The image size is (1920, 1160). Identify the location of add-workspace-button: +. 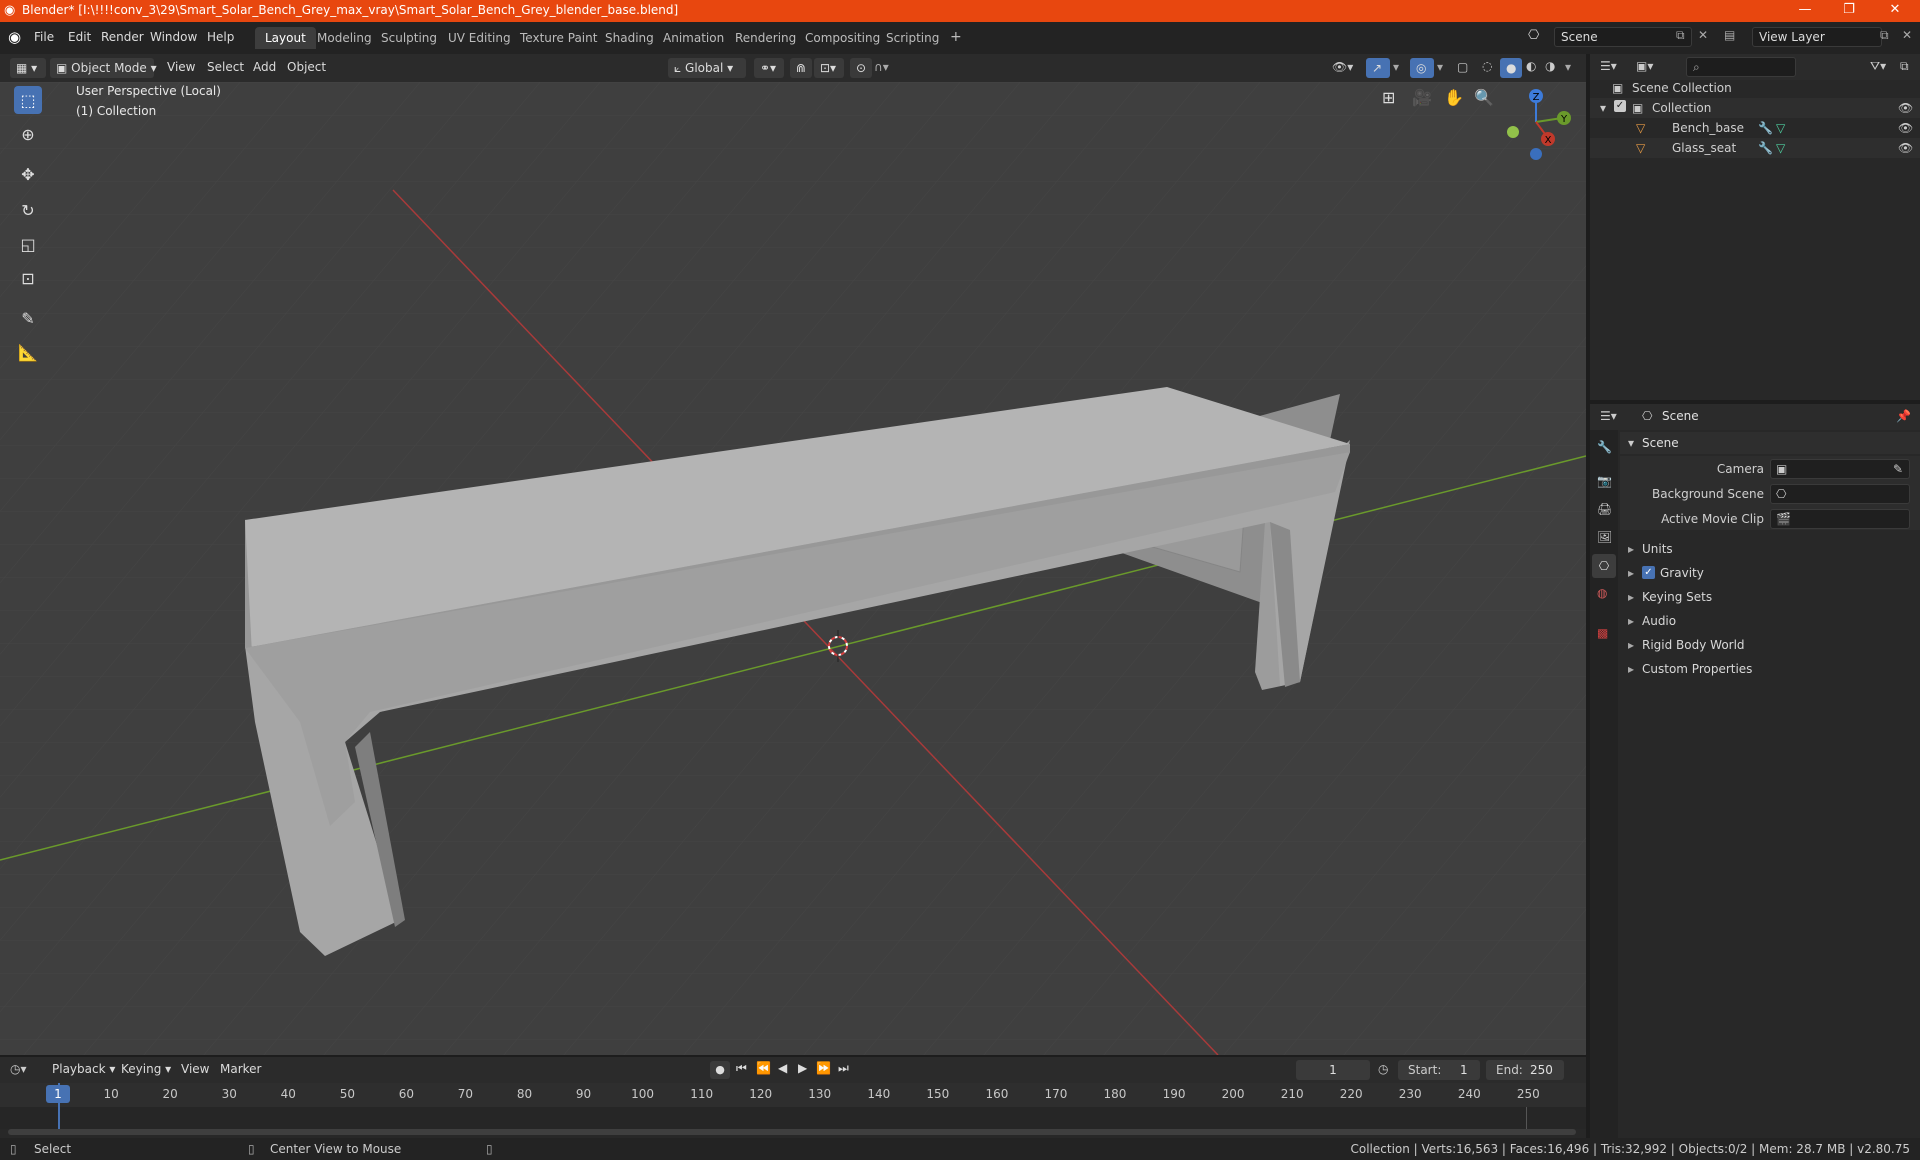
(956, 36).